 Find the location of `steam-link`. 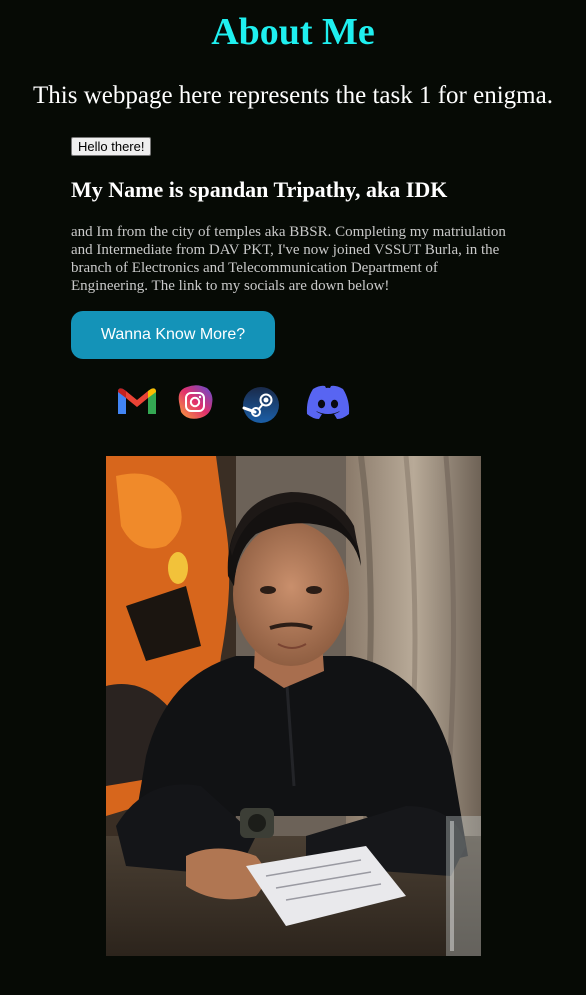

steam-link is located at coordinates (261, 407).